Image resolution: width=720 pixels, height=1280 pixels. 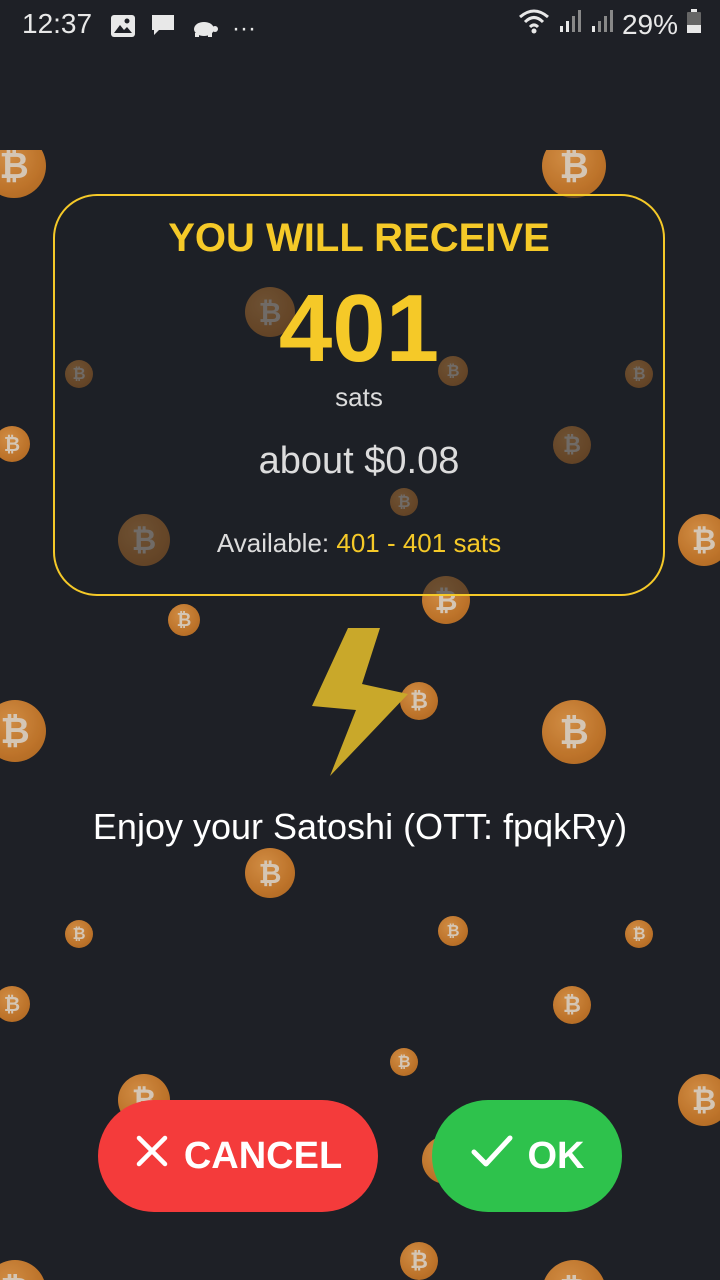 What do you see at coordinates (163, 28) in the screenshot?
I see `message-icon` at bounding box center [163, 28].